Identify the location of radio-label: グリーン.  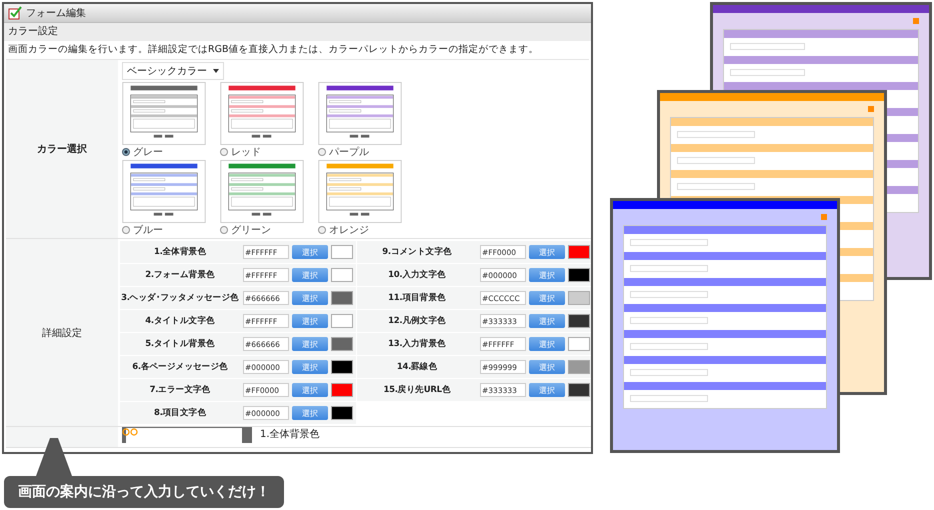
(251, 230).